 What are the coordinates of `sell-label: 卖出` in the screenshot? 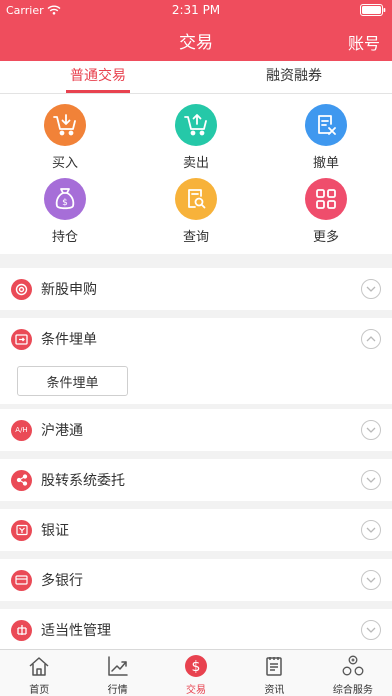 It's located at (195, 163).